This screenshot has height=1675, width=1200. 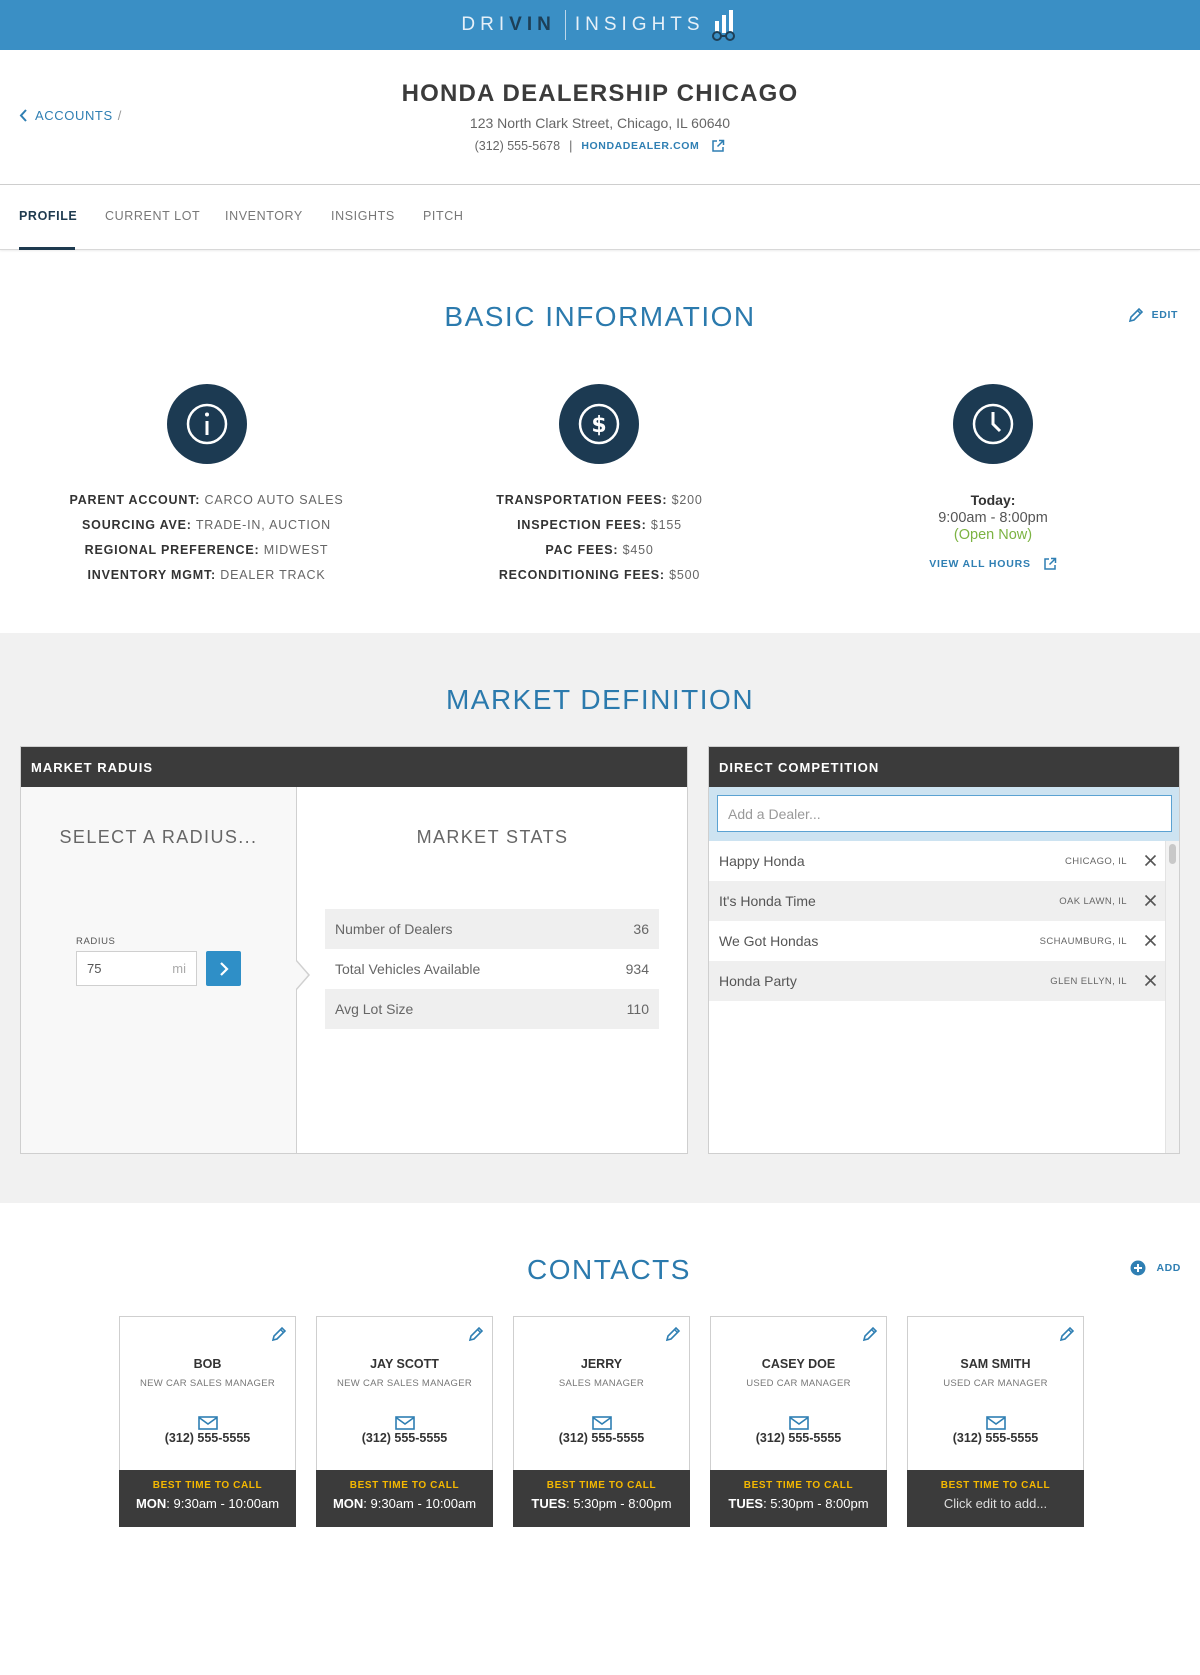 I want to click on competitor-name: We Got Hondas, so click(x=769, y=941).